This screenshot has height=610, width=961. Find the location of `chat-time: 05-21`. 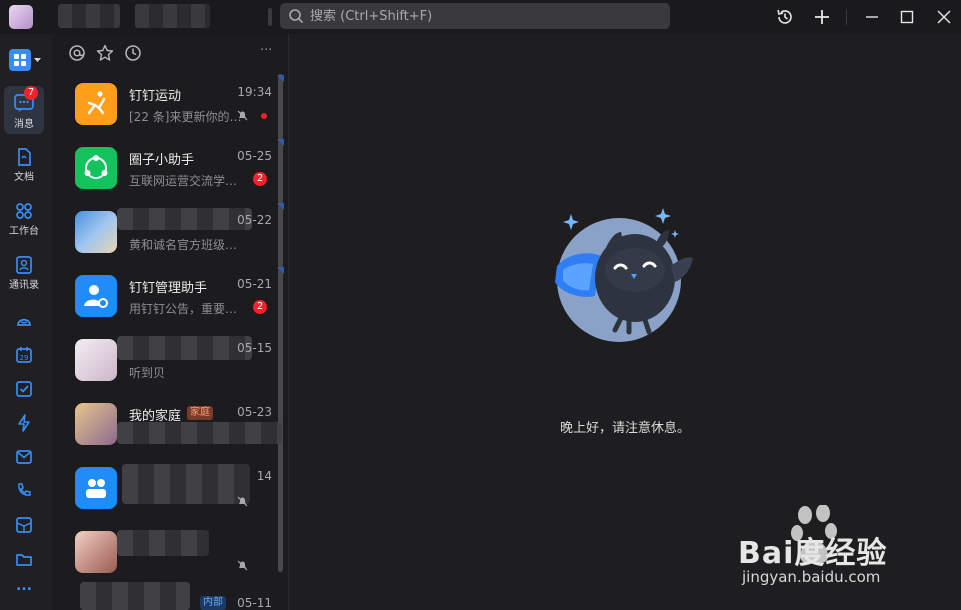

chat-time: 05-21 is located at coordinates (254, 284).